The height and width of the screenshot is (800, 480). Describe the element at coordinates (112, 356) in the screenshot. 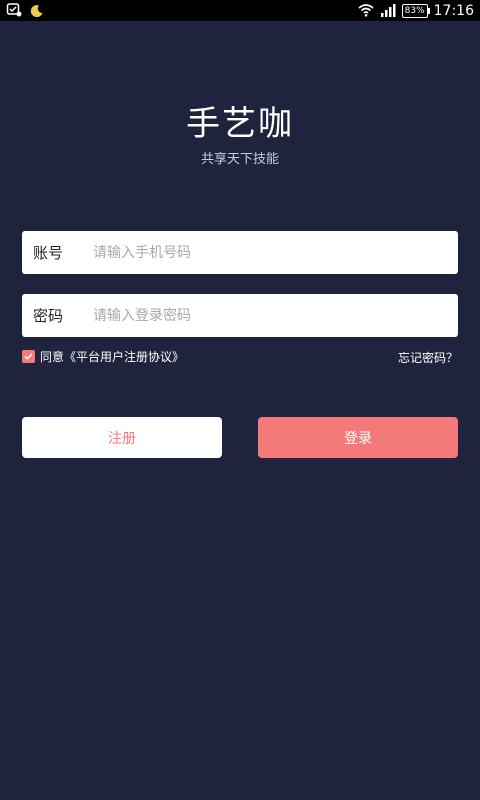

I see `agreement-text: 同意《平台用户注册协议》` at that location.